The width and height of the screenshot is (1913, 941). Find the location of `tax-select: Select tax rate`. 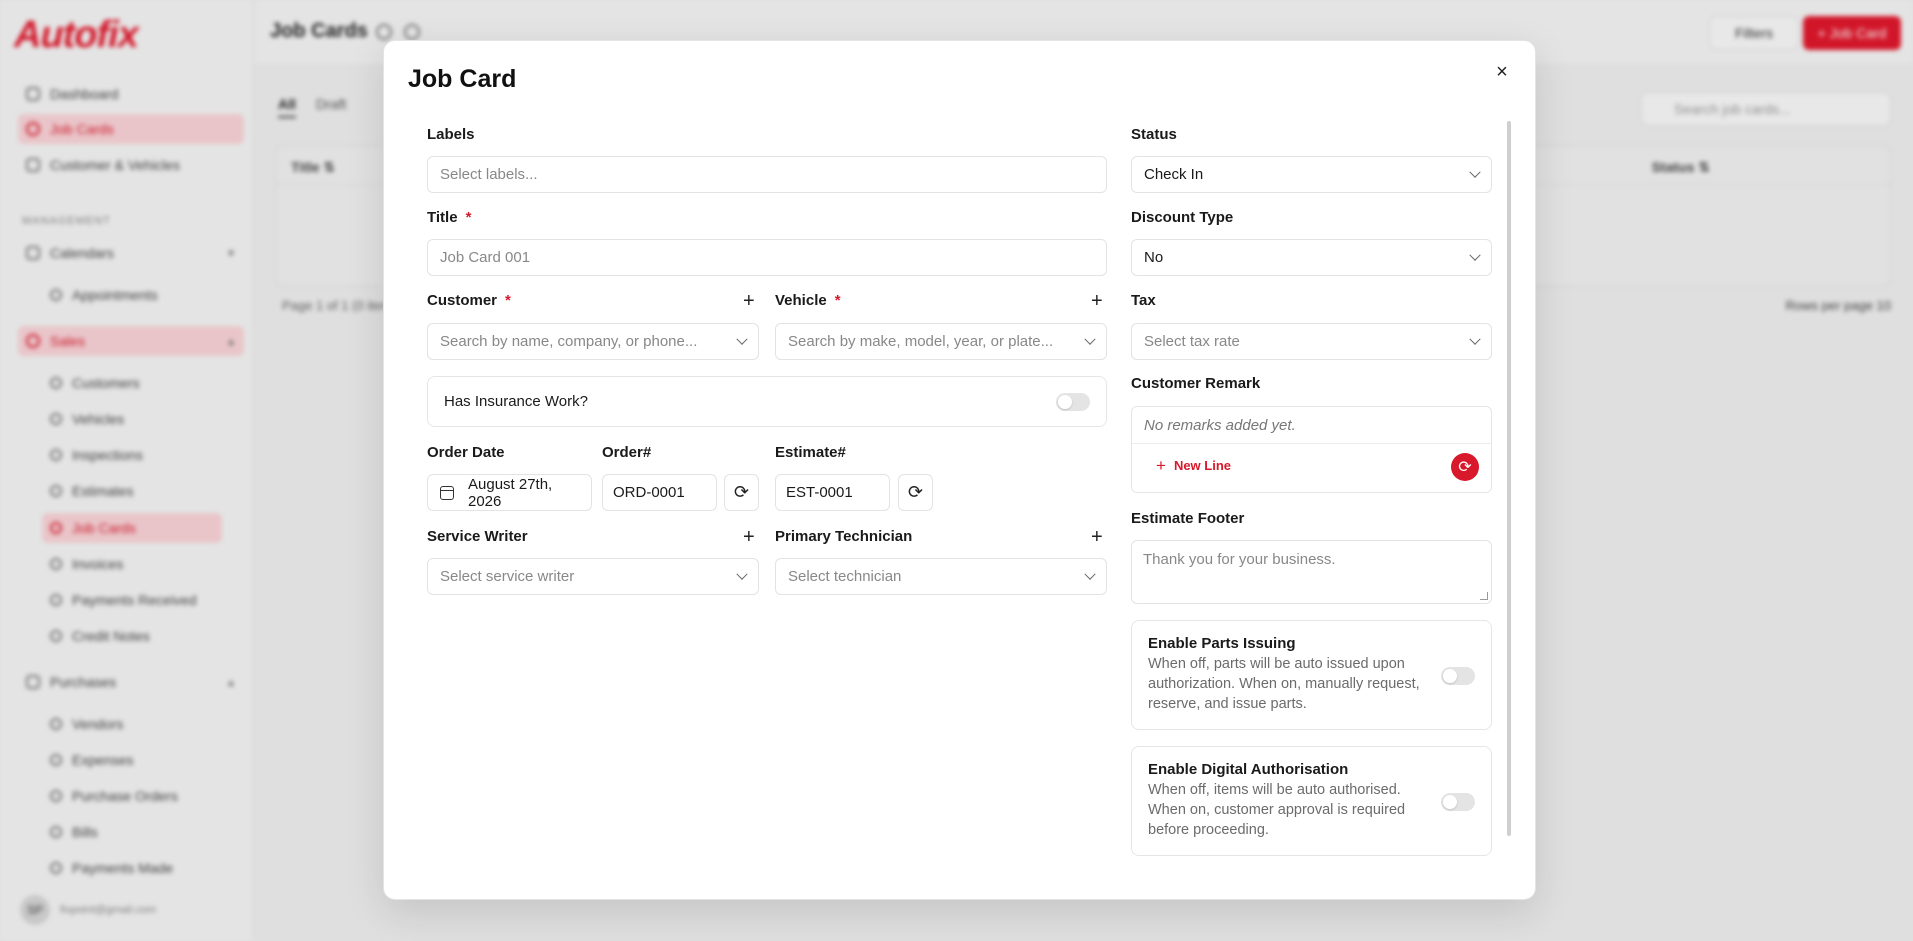

tax-select: Select tax rate is located at coordinates (1311, 341).